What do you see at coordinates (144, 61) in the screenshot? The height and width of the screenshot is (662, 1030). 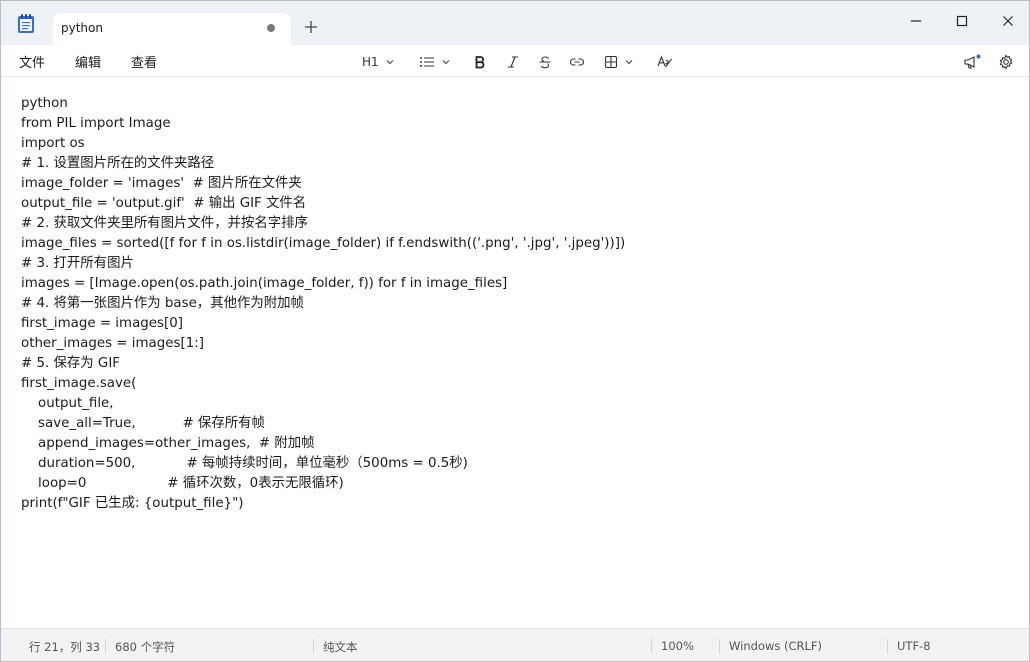 I see `menu-view: 查看` at bounding box center [144, 61].